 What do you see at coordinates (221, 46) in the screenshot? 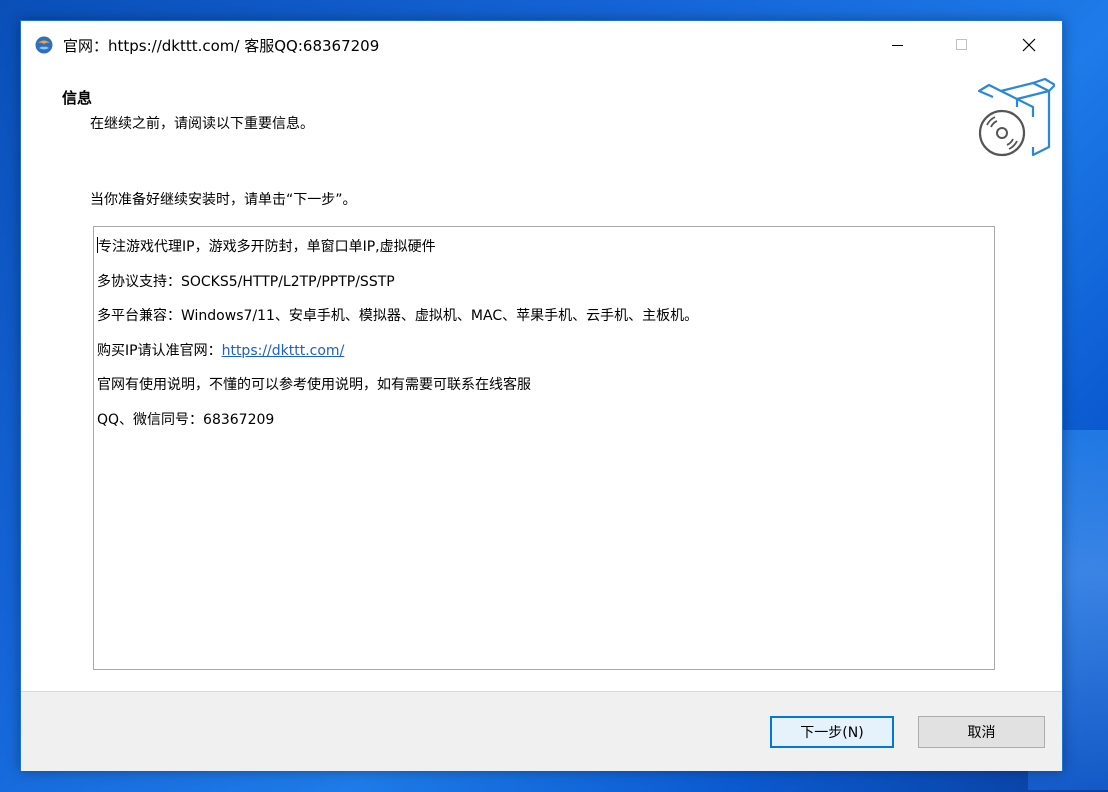
I see `window-title: 官网：https://dkttt.com/ 客服QQ:68367209` at bounding box center [221, 46].